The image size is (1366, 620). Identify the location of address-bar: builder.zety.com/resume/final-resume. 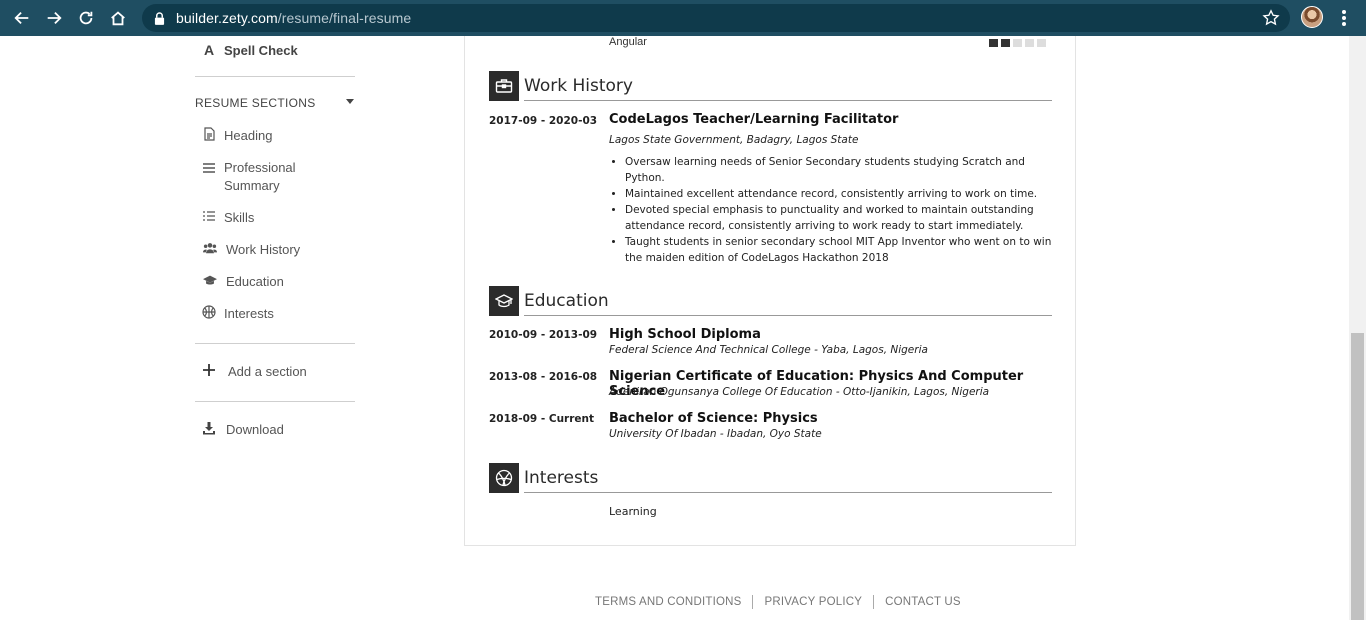
(716, 18).